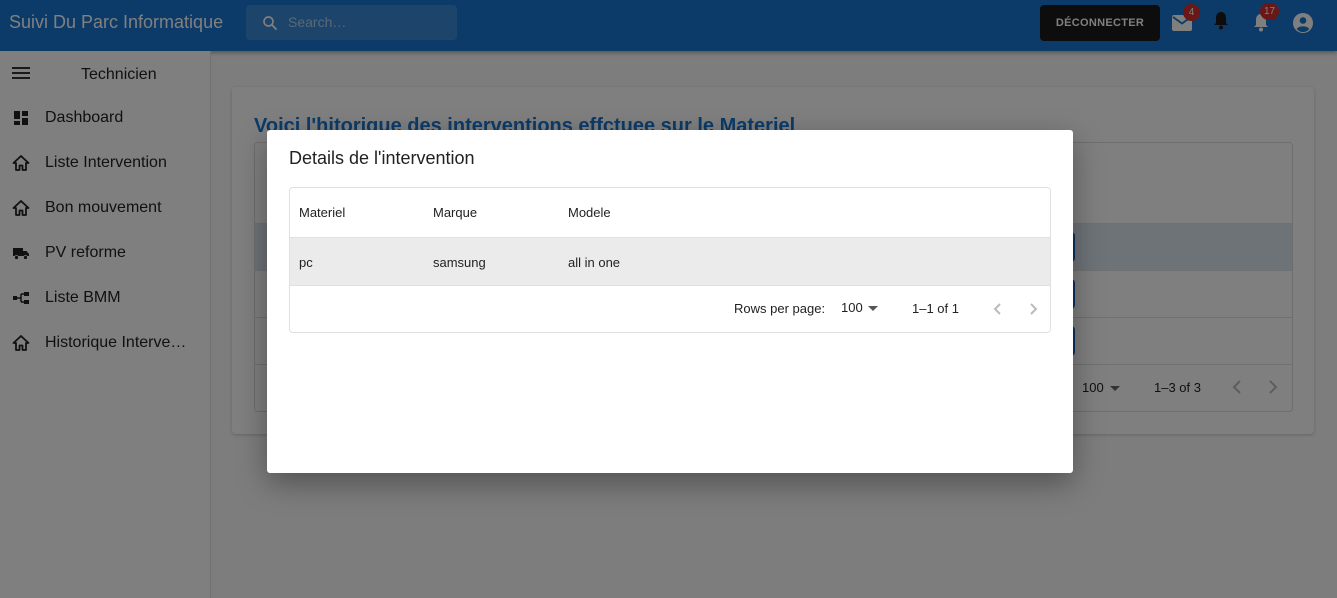 This screenshot has height=598, width=1337. I want to click on rows-per-page-label: Rows per page:, so click(780, 308).